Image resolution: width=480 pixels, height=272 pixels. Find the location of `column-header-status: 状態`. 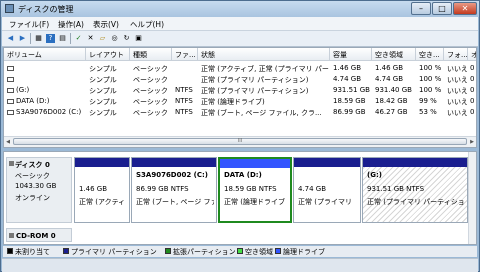

column-header-status: 状態 is located at coordinates (264, 54).